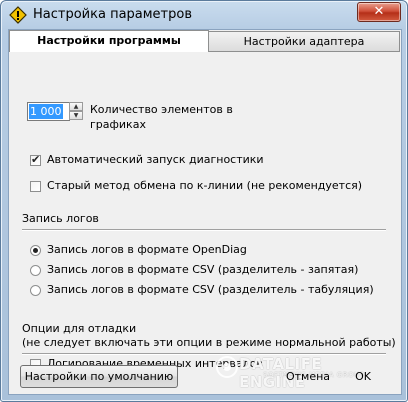 The width and height of the screenshot is (408, 402). What do you see at coordinates (48, 111) in the screenshot?
I see `graph-elements-input` at bounding box center [48, 111].